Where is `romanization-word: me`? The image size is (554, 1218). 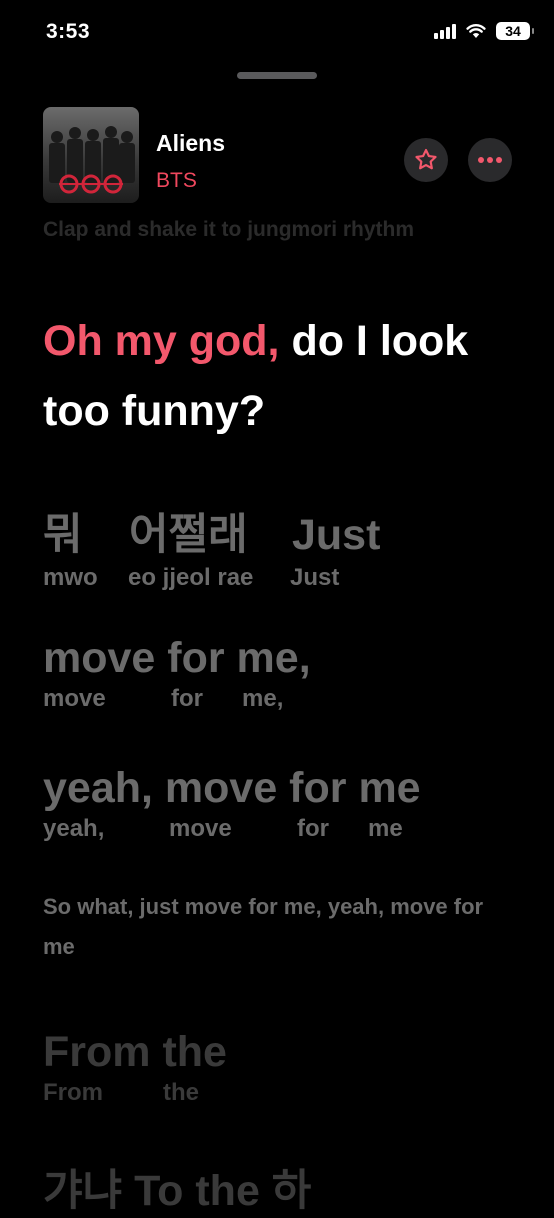
romanization-word: me is located at coordinates (385, 828).